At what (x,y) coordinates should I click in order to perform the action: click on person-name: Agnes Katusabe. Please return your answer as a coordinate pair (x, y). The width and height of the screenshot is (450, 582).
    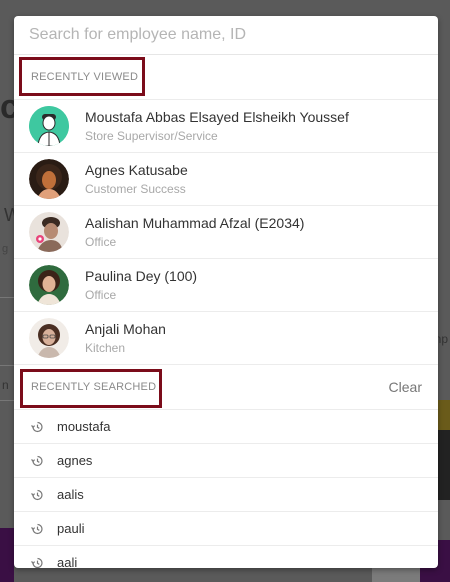
    Looking at the image, I should click on (136, 169).